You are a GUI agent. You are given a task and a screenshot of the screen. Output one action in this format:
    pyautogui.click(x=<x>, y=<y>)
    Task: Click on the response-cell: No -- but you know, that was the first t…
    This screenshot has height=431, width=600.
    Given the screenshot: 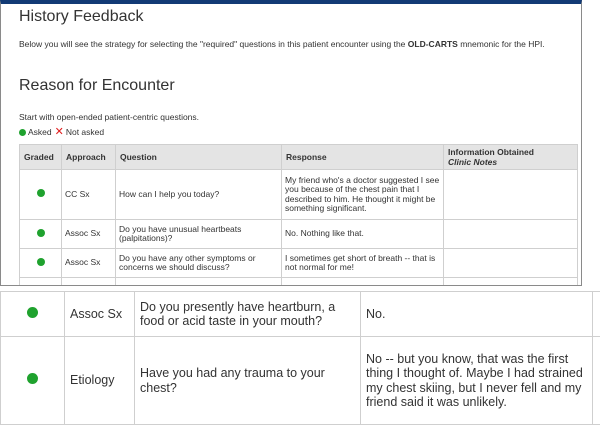 What is the action you would take?
    pyautogui.click(x=476, y=380)
    